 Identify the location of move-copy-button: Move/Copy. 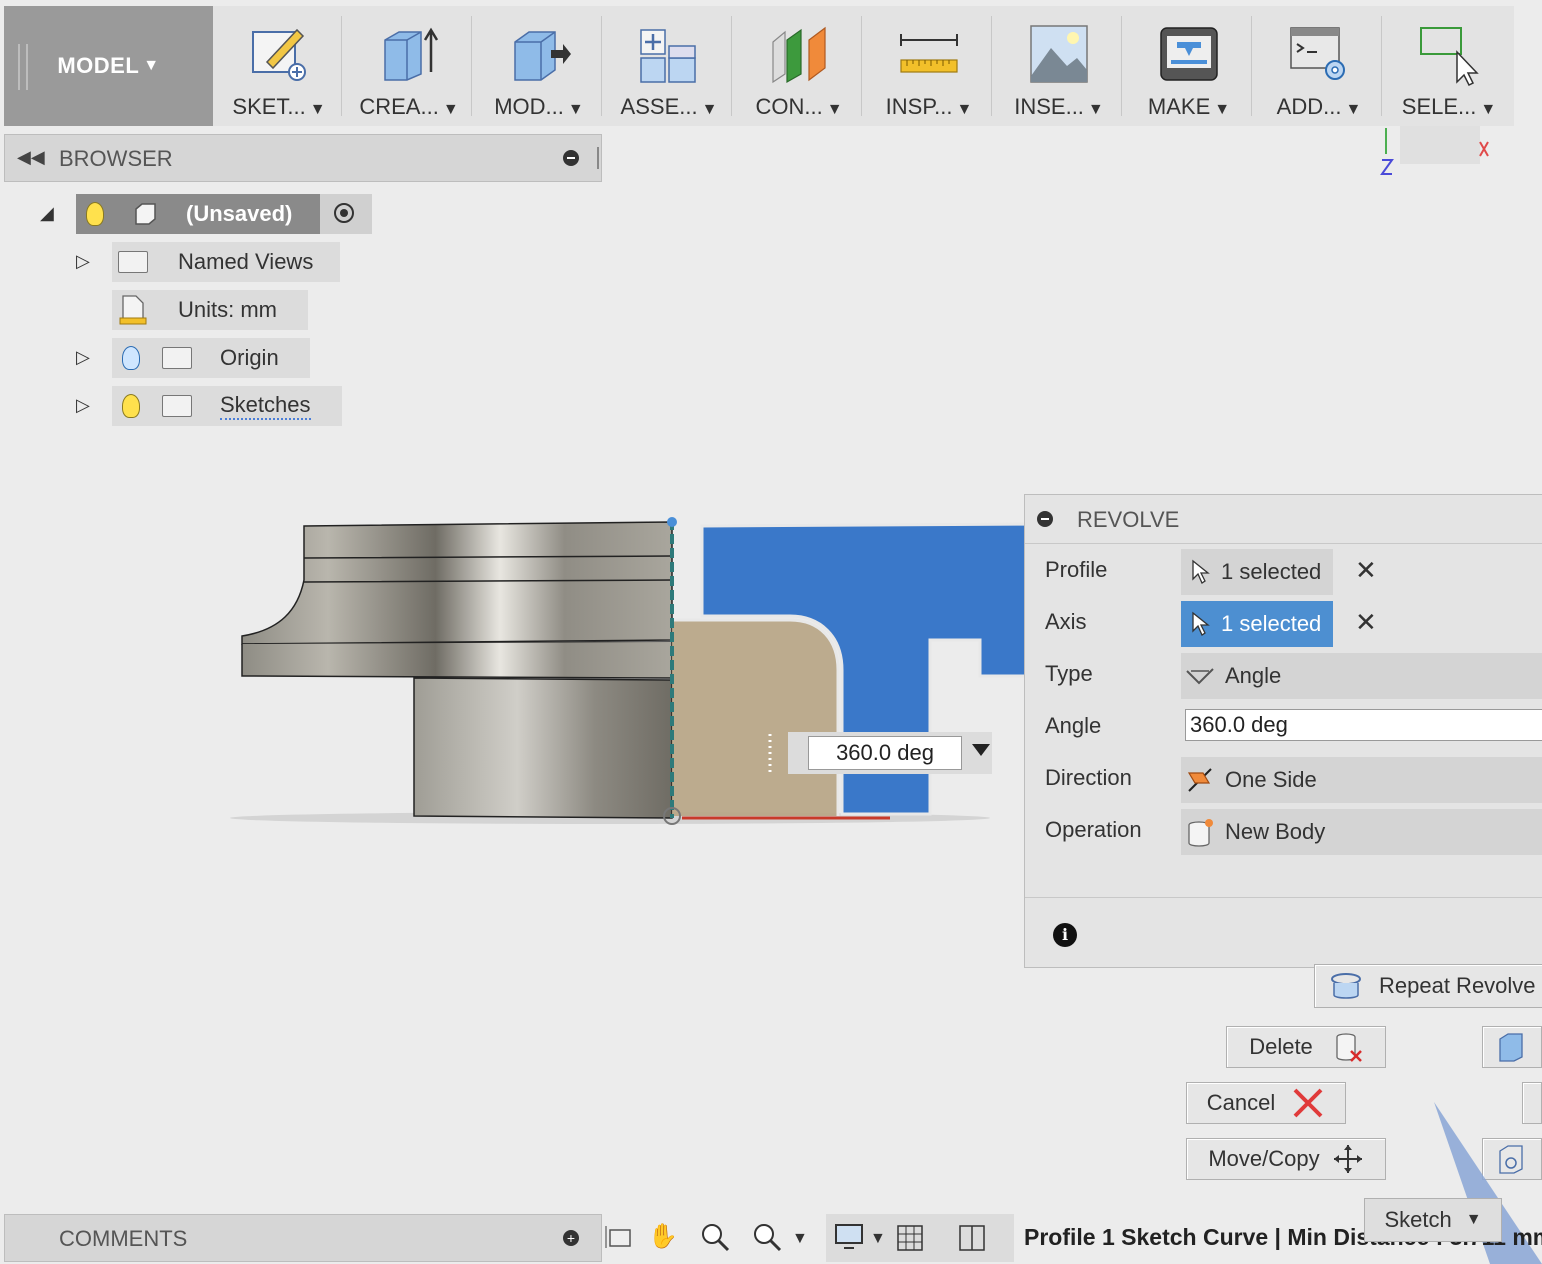
(1286, 1159).